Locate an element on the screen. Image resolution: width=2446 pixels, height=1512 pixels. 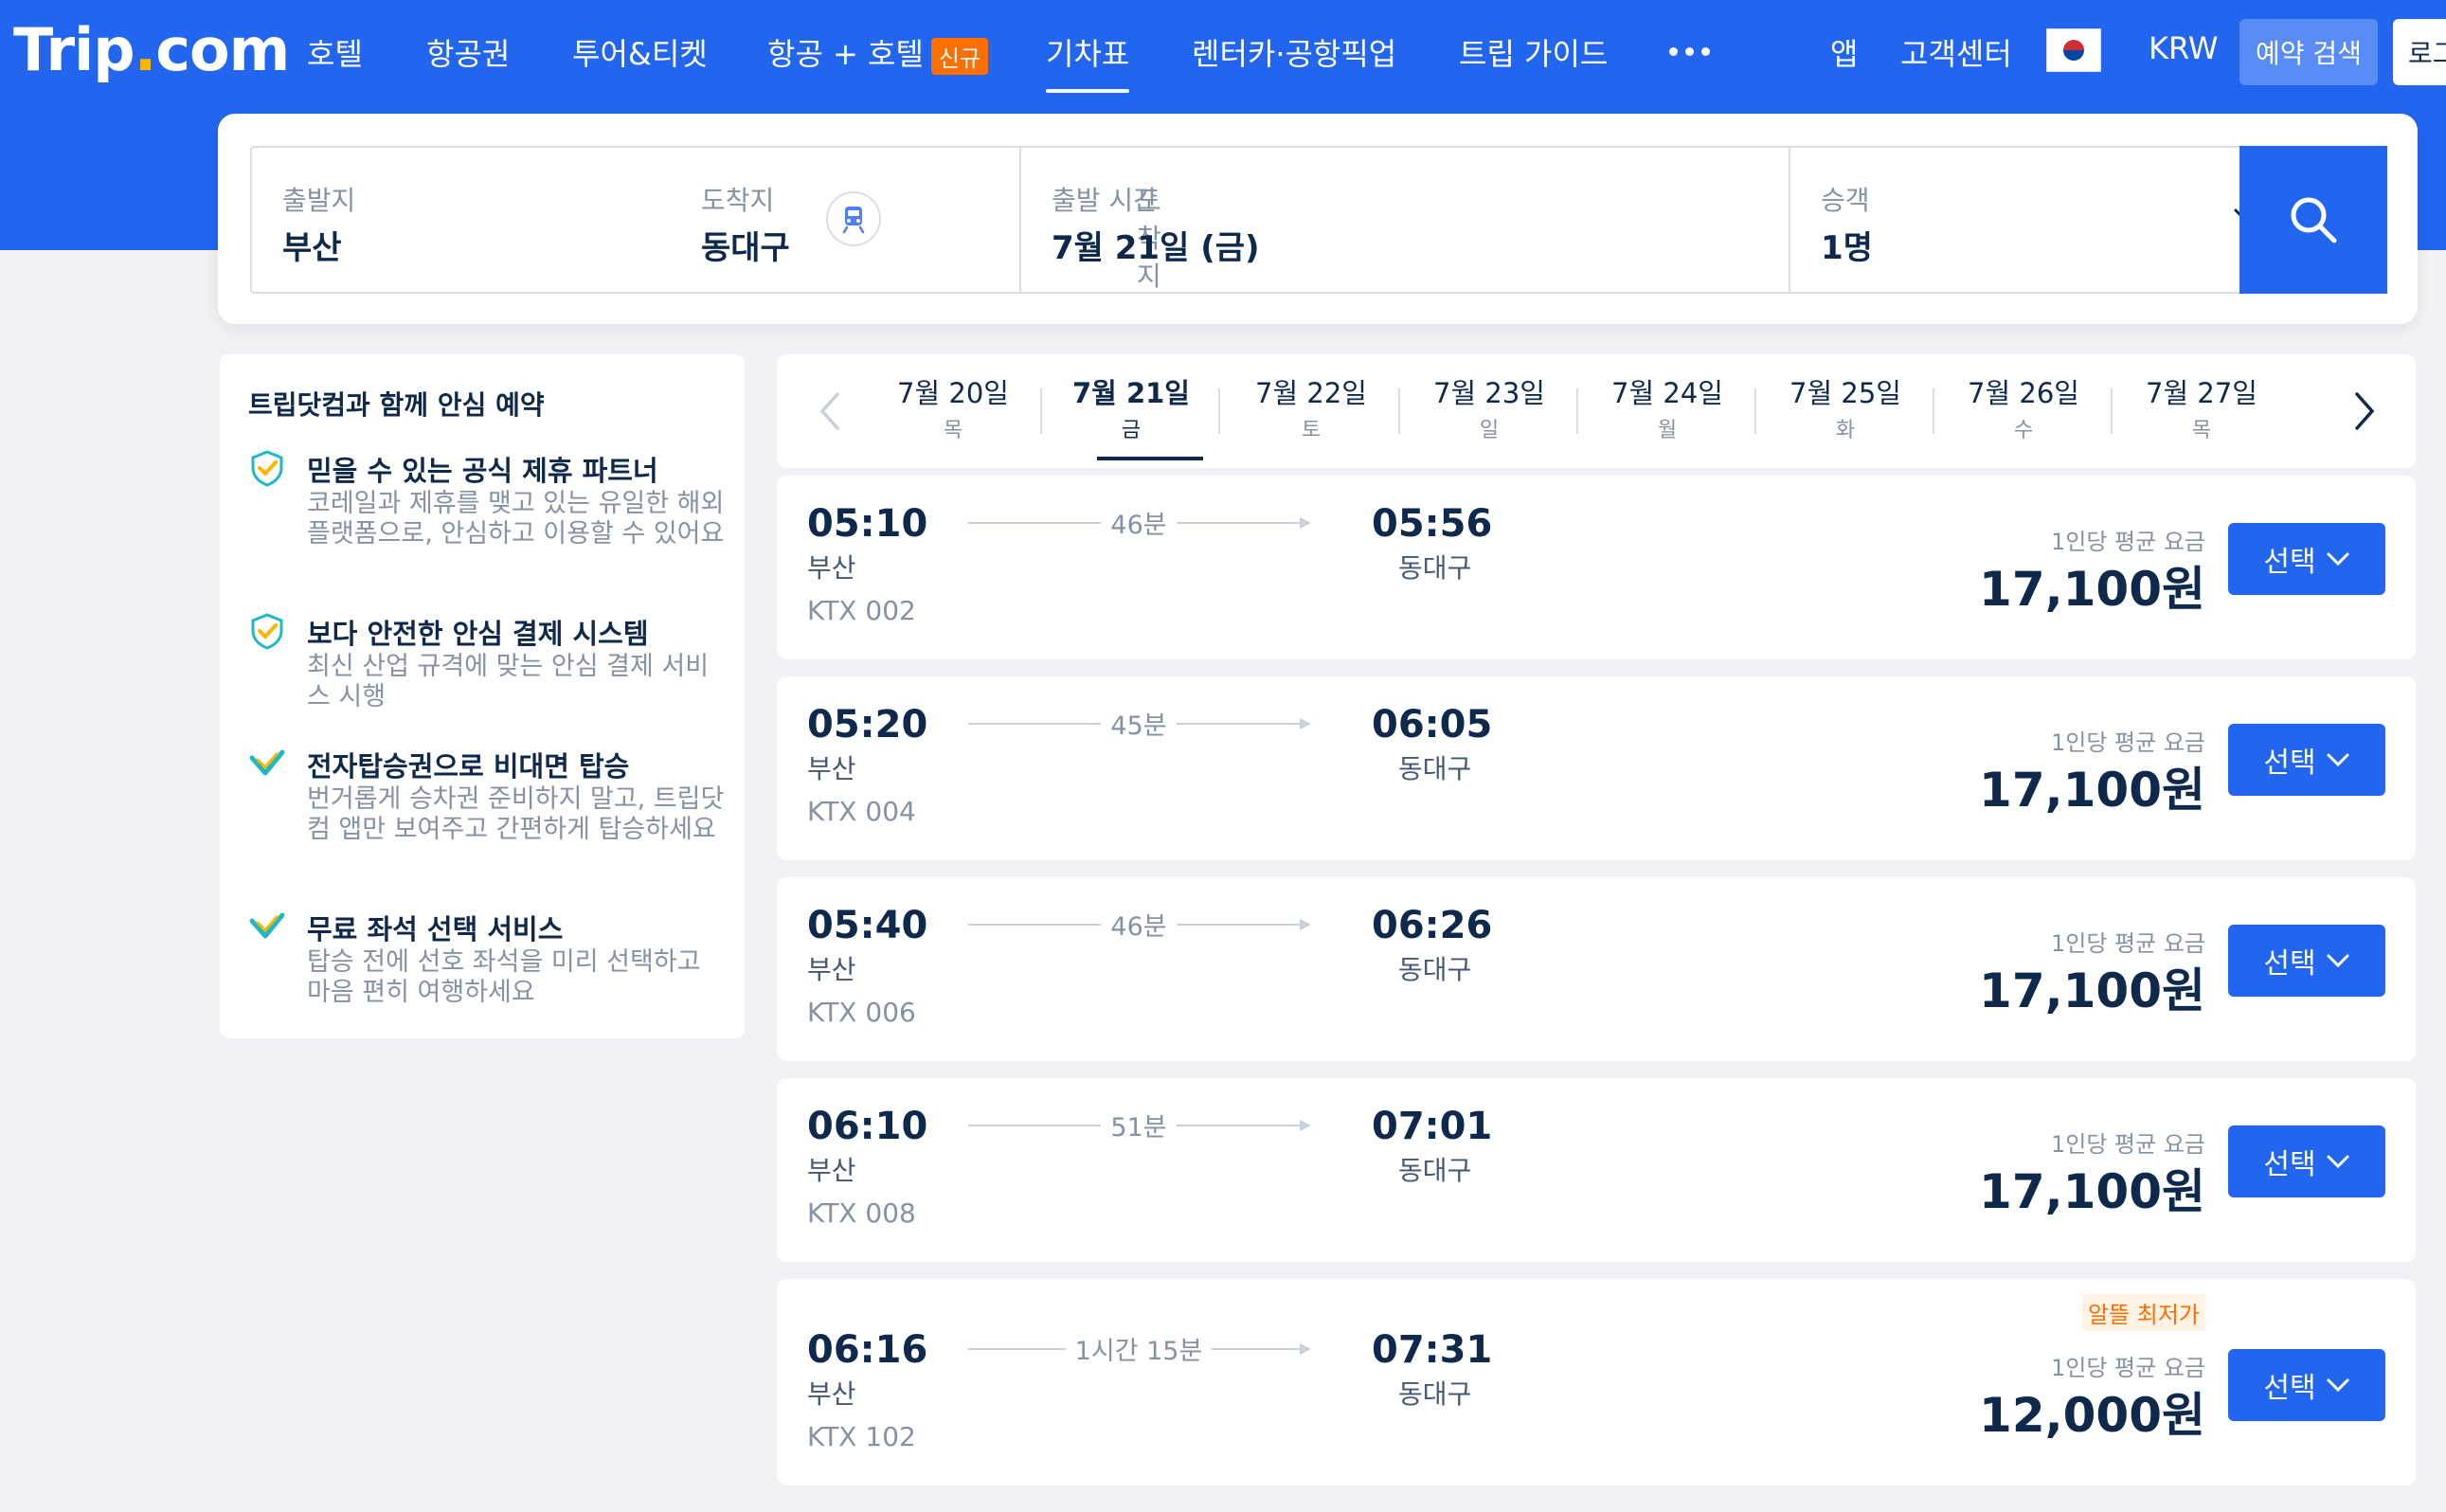
train-number: KTX 004 is located at coordinates (862, 811).